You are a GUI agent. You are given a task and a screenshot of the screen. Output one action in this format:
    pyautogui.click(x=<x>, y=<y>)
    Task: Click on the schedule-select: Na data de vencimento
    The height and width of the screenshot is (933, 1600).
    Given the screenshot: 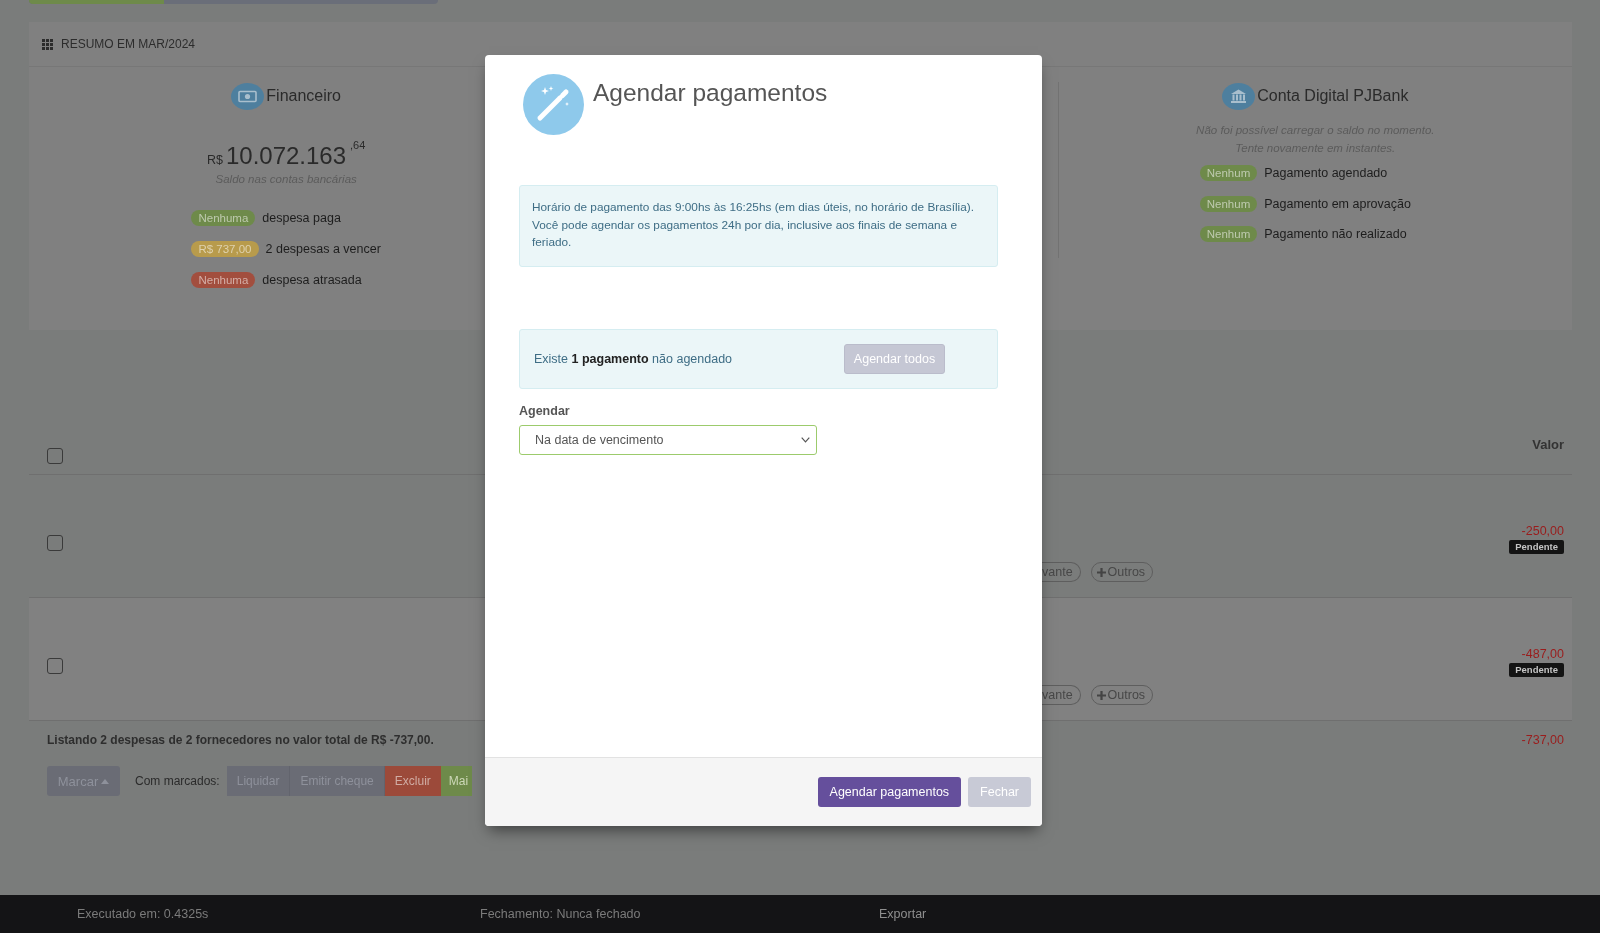 What is the action you would take?
    pyautogui.click(x=668, y=440)
    